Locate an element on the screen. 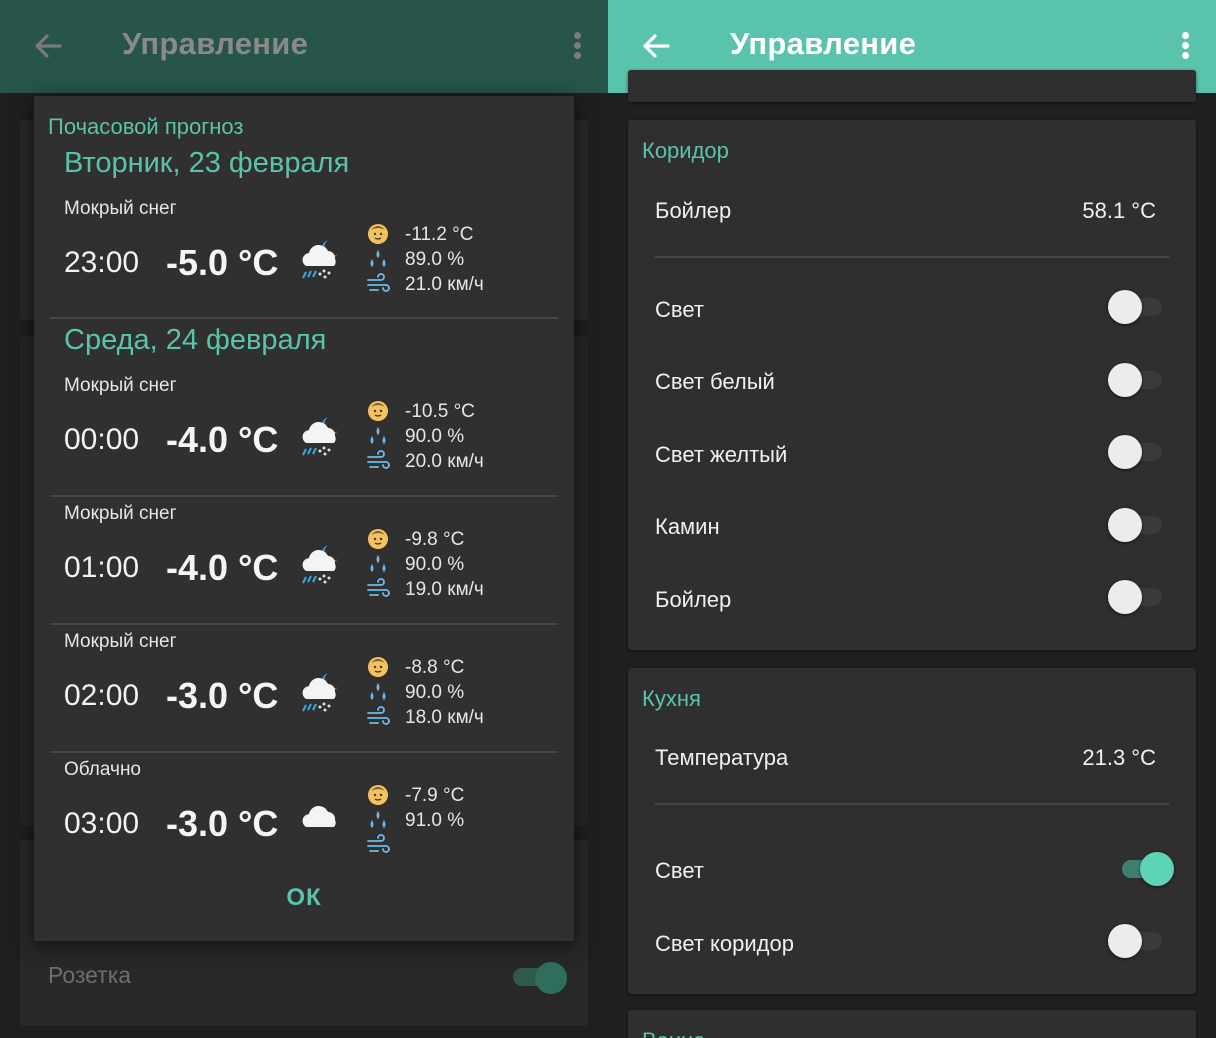  room-card-bath: Ванна is located at coordinates (912, 1024).